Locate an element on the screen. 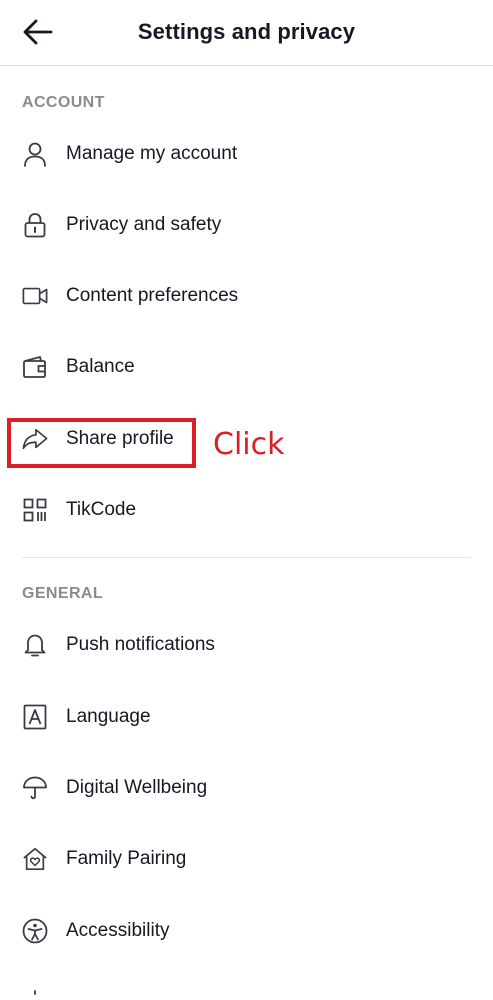 The height and width of the screenshot is (1000, 493). menu-item-content-preferences: Content preferences is located at coordinates (246, 296).